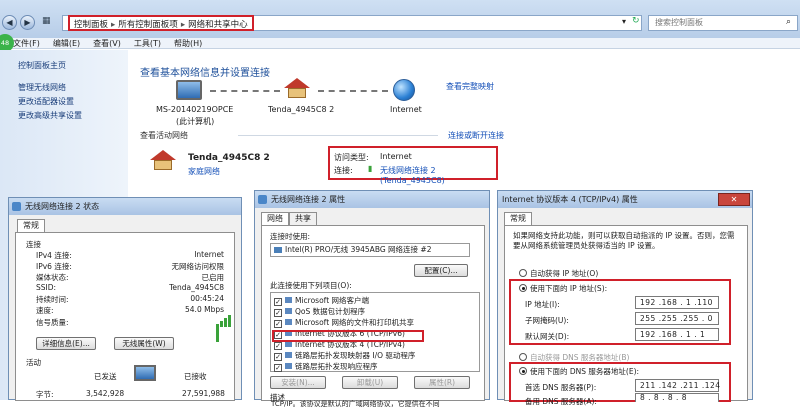 The width and height of the screenshot is (800, 409). Describe the element at coordinates (406, 109) in the screenshot. I see `internet-label: Internet` at that location.